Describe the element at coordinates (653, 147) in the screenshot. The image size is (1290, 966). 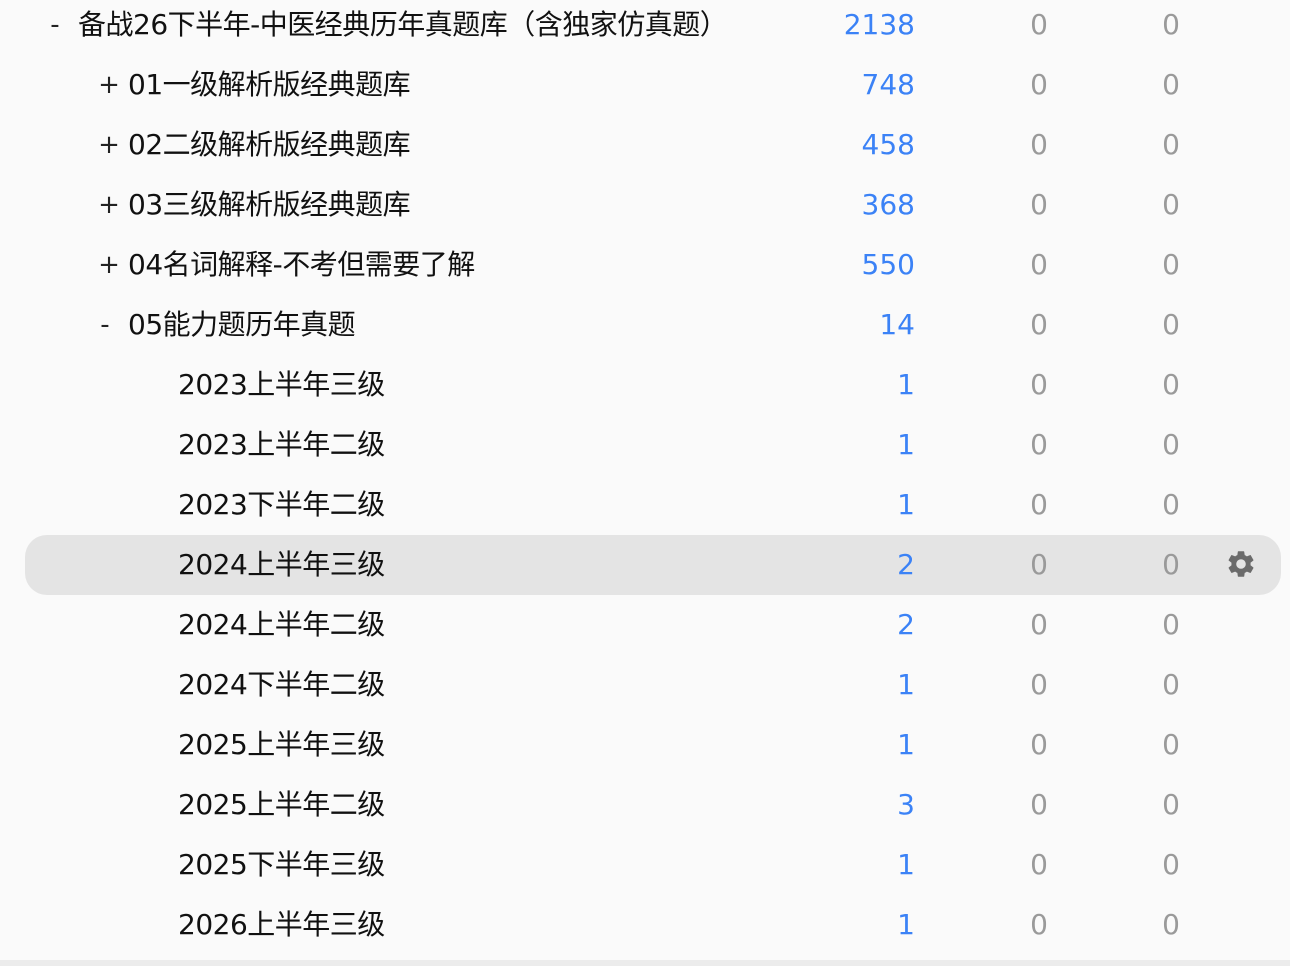
I see `deck-row: + 02二级解析版经典题库 458 0 0` at that location.